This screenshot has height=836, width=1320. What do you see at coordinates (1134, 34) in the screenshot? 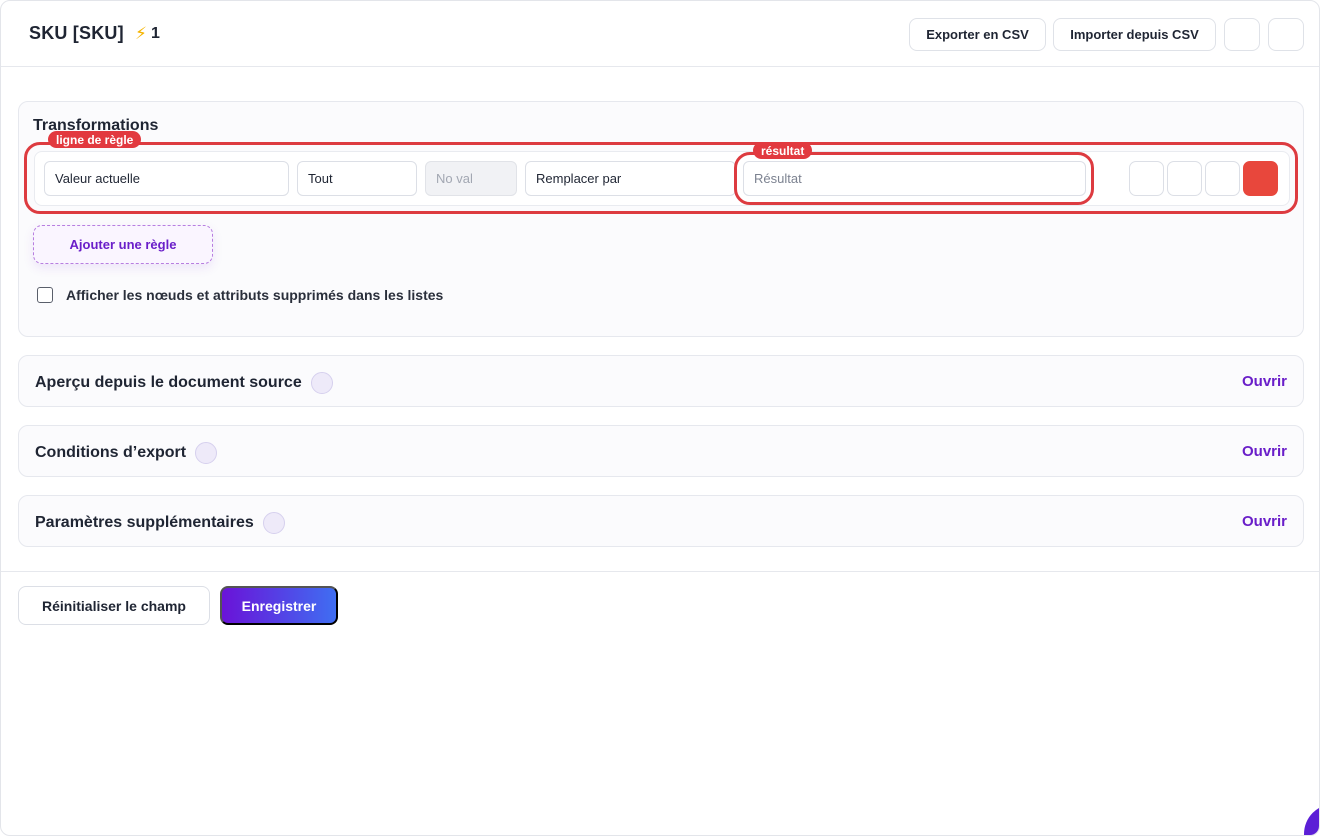
I see `import-csv-button: Importer depuis CSV` at bounding box center [1134, 34].